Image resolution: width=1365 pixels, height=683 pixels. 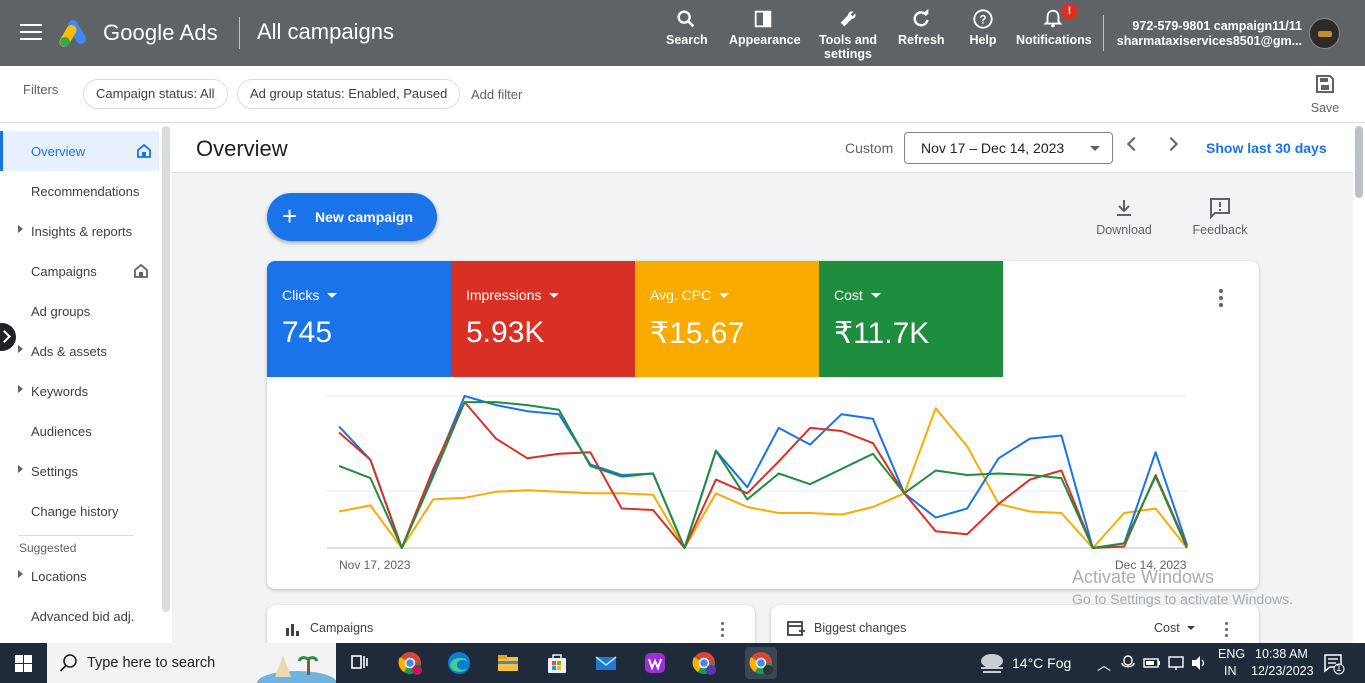 What do you see at coordinates (848, 19) in the screenshot?
I see `wrench-icon` at bounding box center [848, 19].